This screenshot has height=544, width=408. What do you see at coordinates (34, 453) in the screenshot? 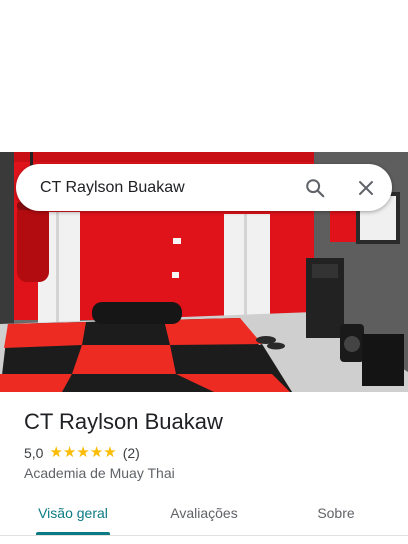
I see `rating-value: 5,0` at bounding box center [34, 453].